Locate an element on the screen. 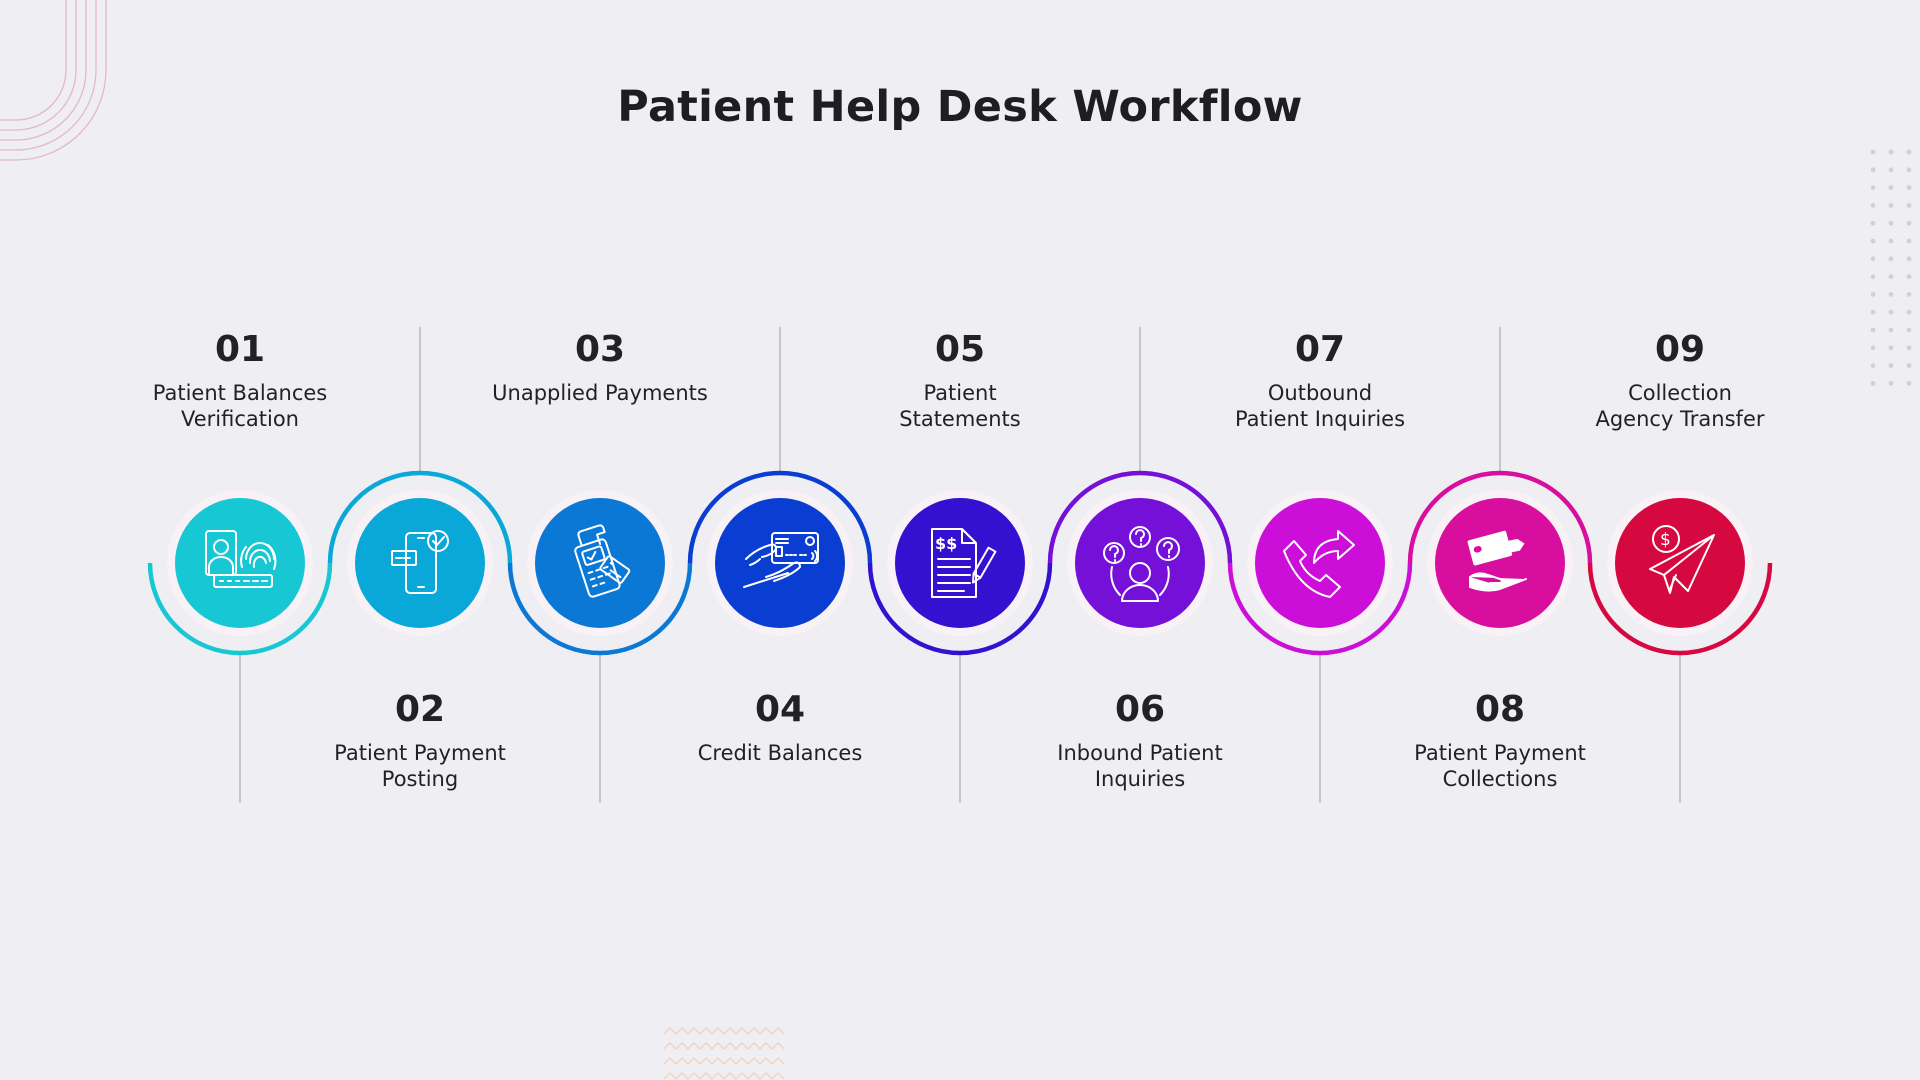 Image resolution: width=1920 pixels, height=1080 pixels. step-label: Collection Agency Transfer is located at coordinates (1680, 406).